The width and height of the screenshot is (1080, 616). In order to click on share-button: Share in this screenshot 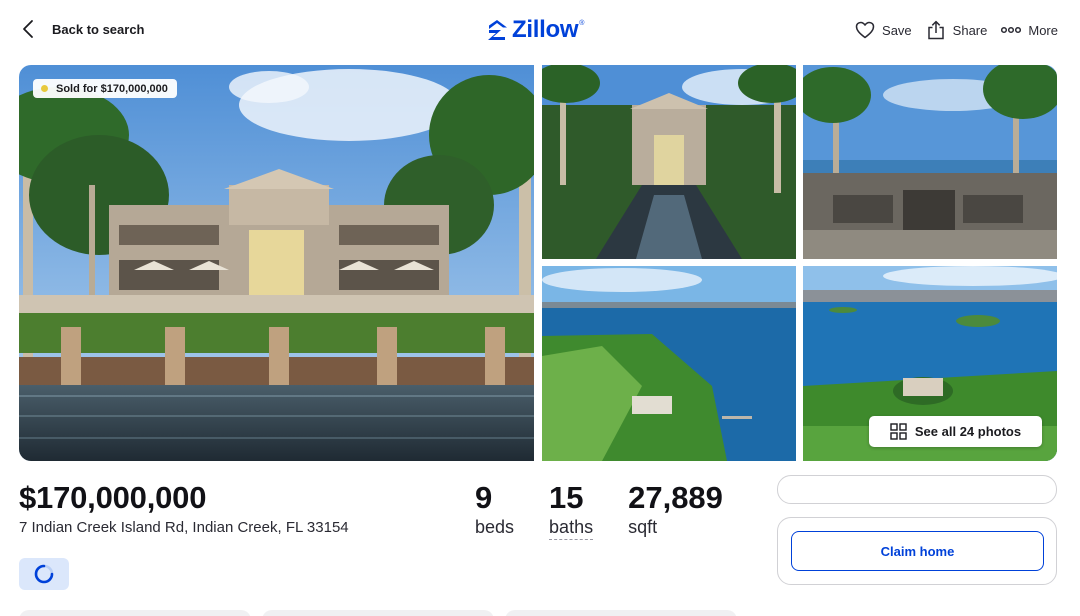, I will do `click(957, 30)`.